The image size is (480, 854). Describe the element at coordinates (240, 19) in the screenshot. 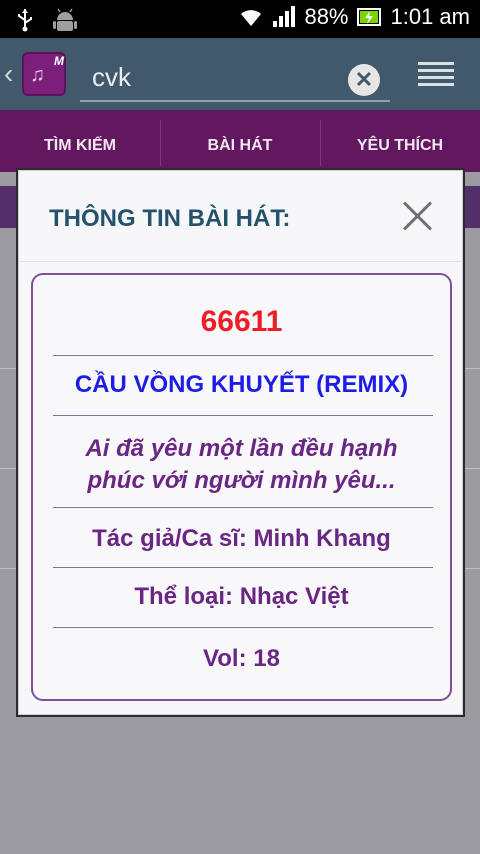

I see `status-bar: 88% 1:01 am` at that location.